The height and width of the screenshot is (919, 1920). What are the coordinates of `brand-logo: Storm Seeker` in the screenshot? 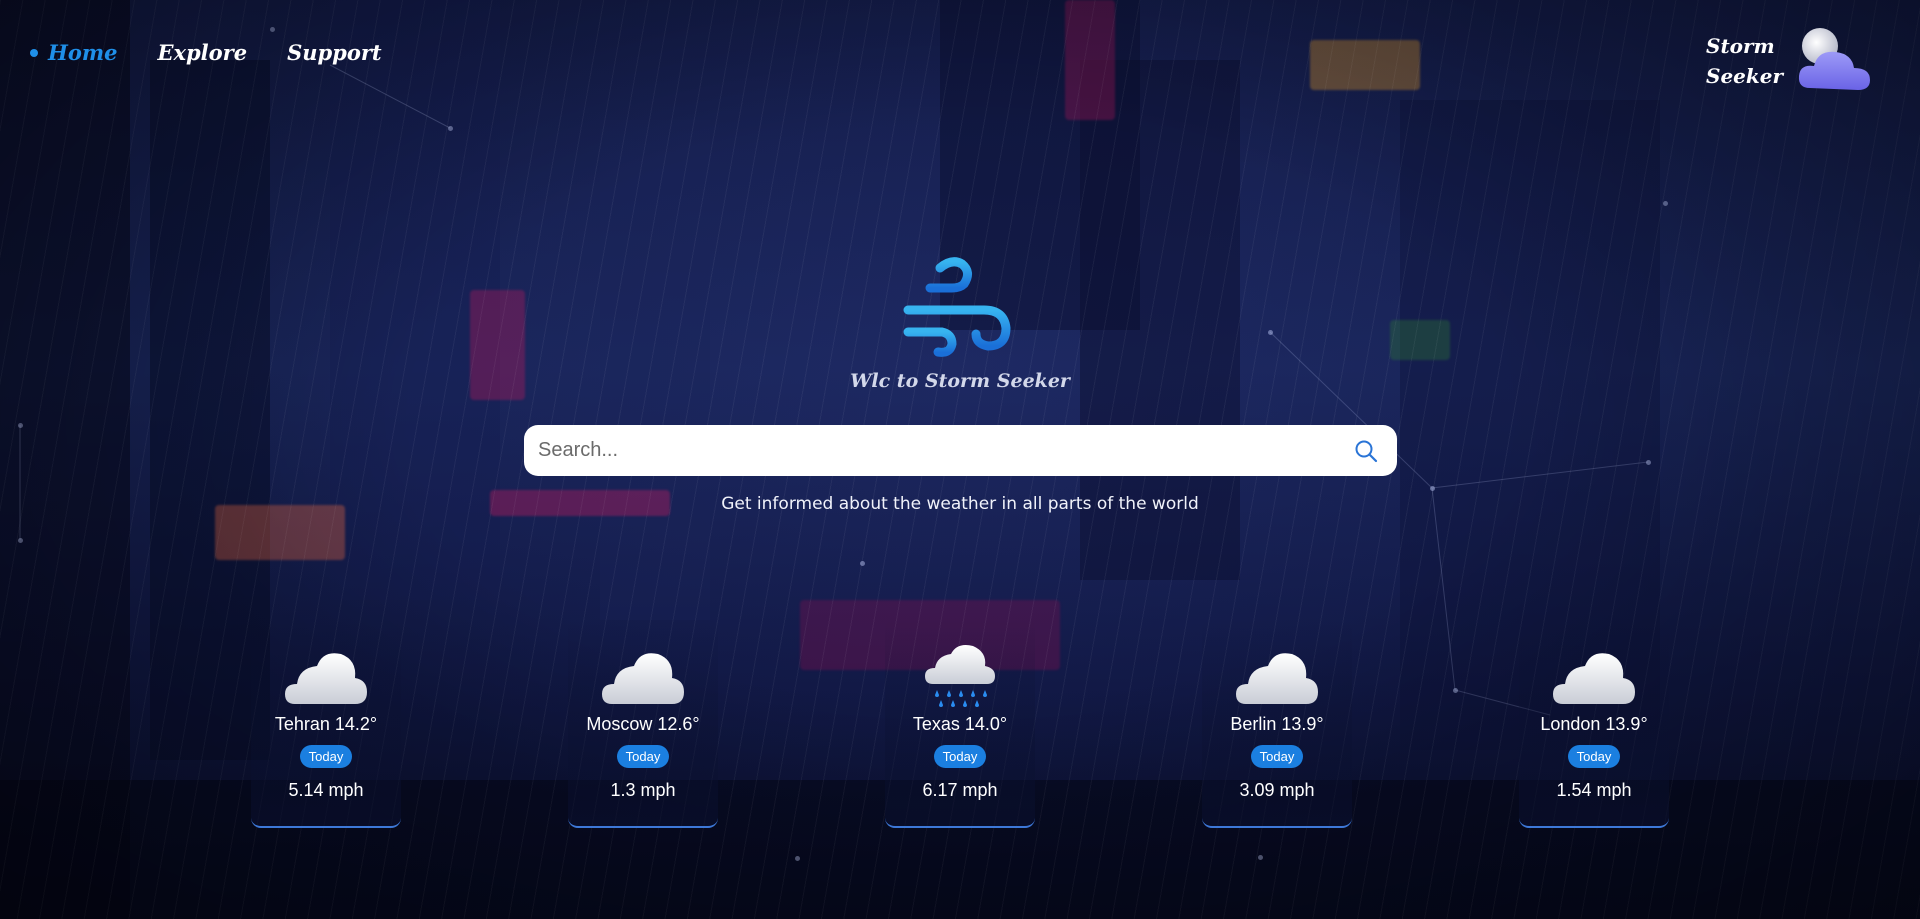 It's located at (1791, 61).